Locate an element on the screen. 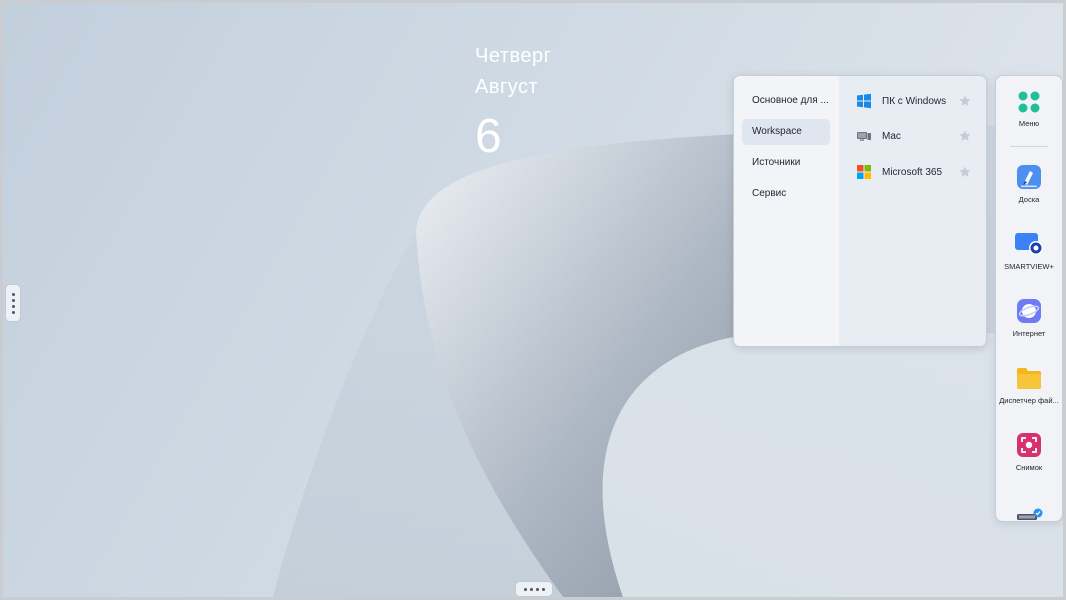 The height and width of the screenshot is (600, 1066). mac-computer-icon is located at coordinates (864, 136).